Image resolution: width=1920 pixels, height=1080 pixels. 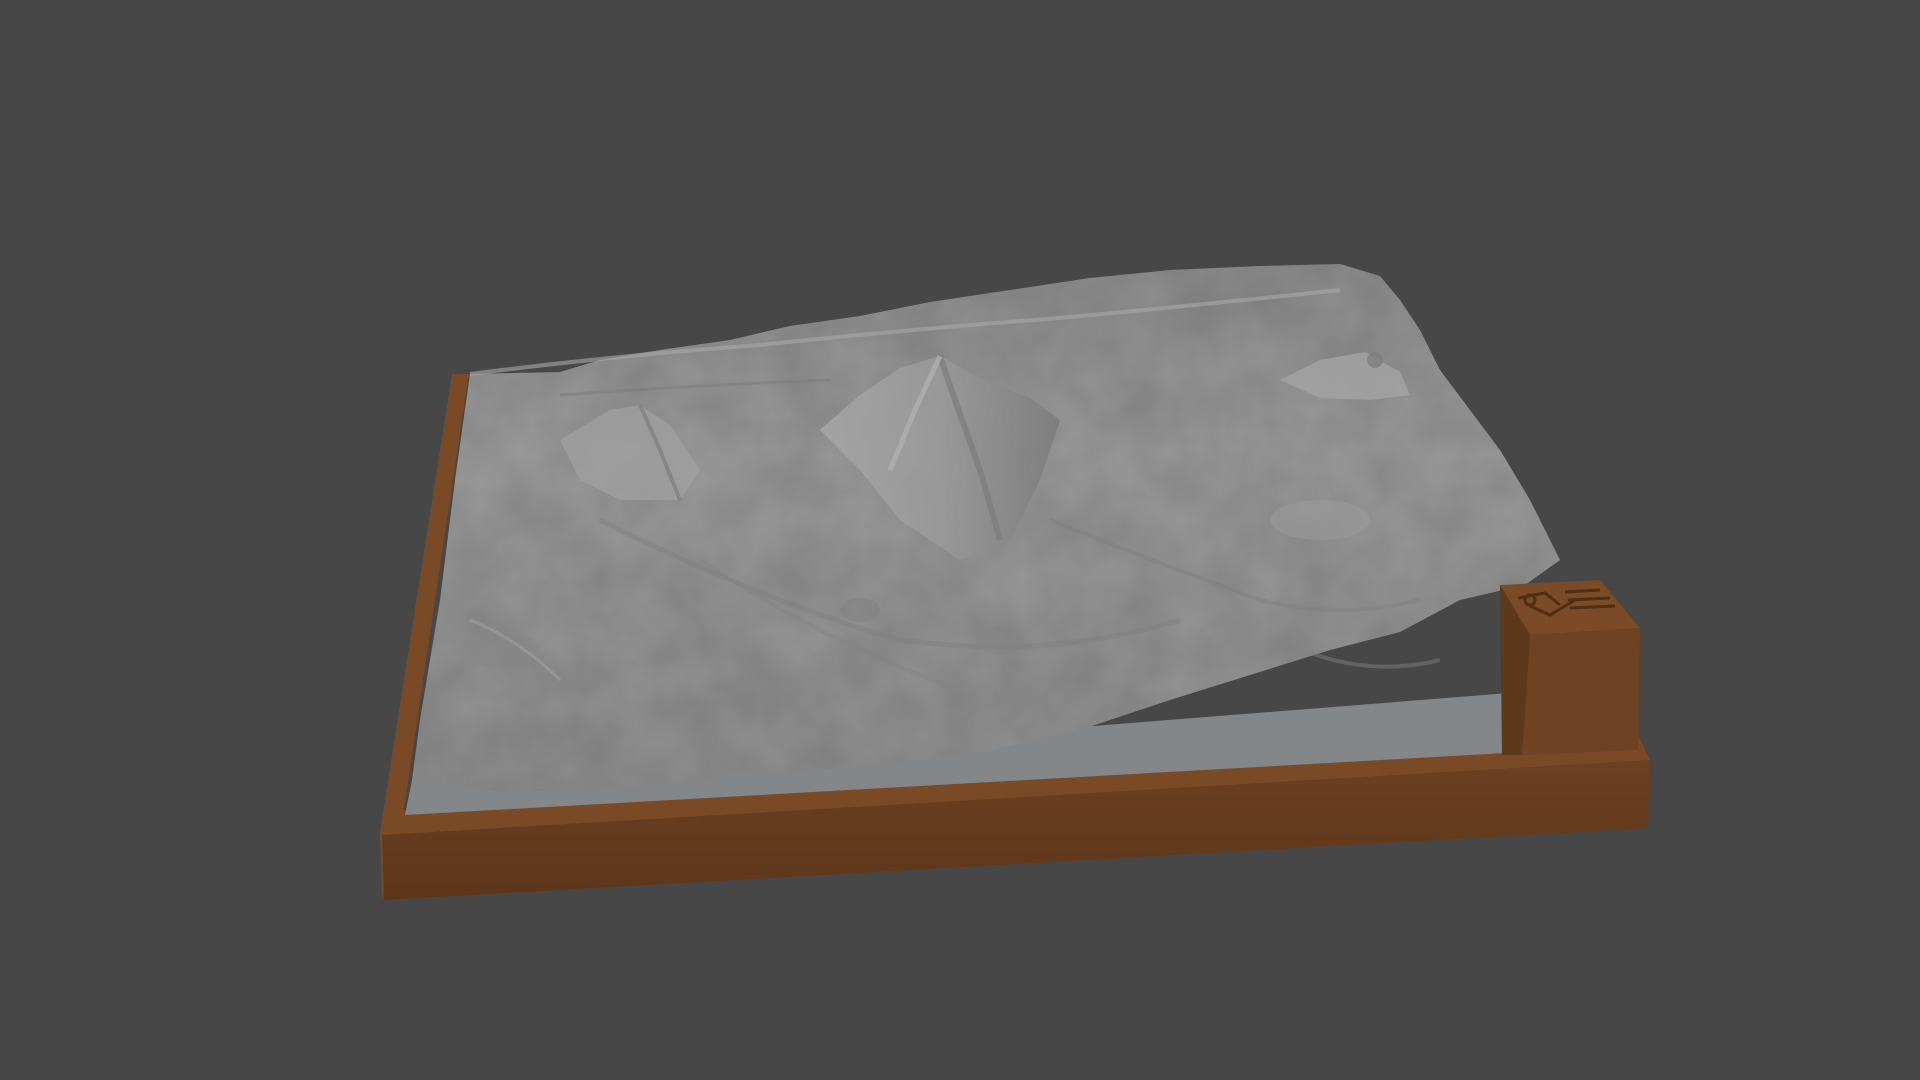 What do you see at coordinates (1581, 691) in the screenshot?
I see `marker-block-front` at bounding box center [1581, 691].